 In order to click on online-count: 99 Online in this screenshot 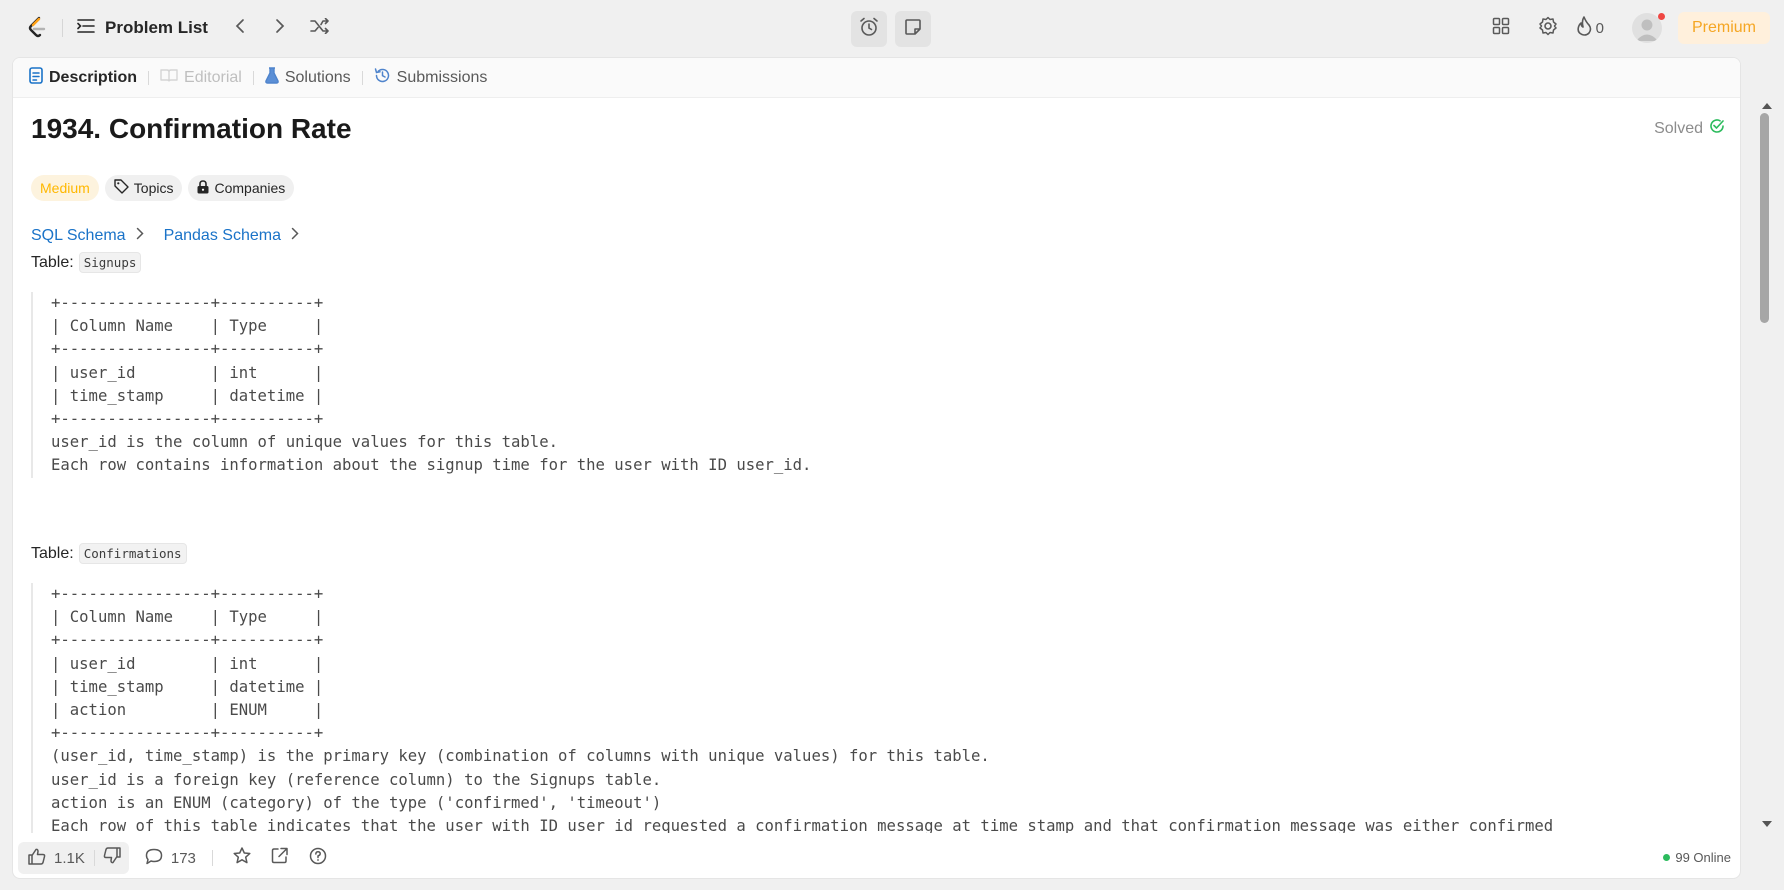, I will do `click(1703, 857)`.